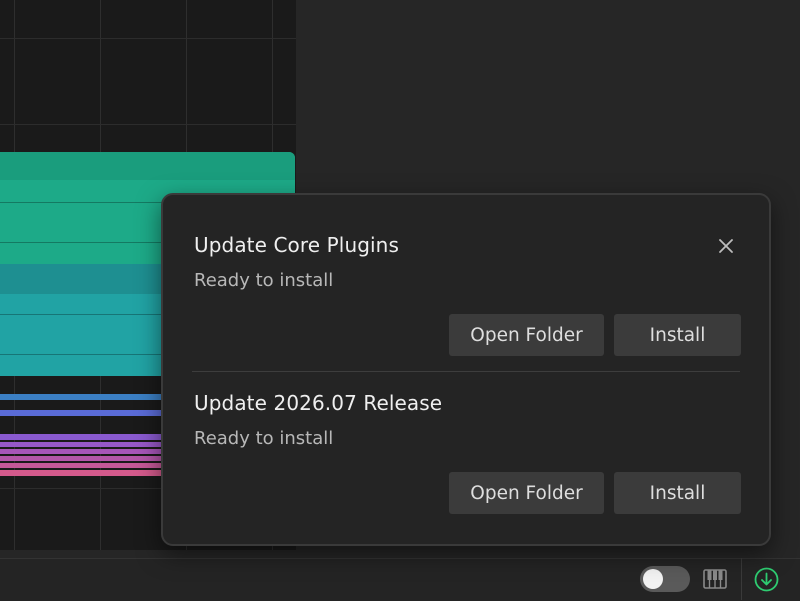  I want to click on notification-title: Update Core Plugins, so click(296, 245).